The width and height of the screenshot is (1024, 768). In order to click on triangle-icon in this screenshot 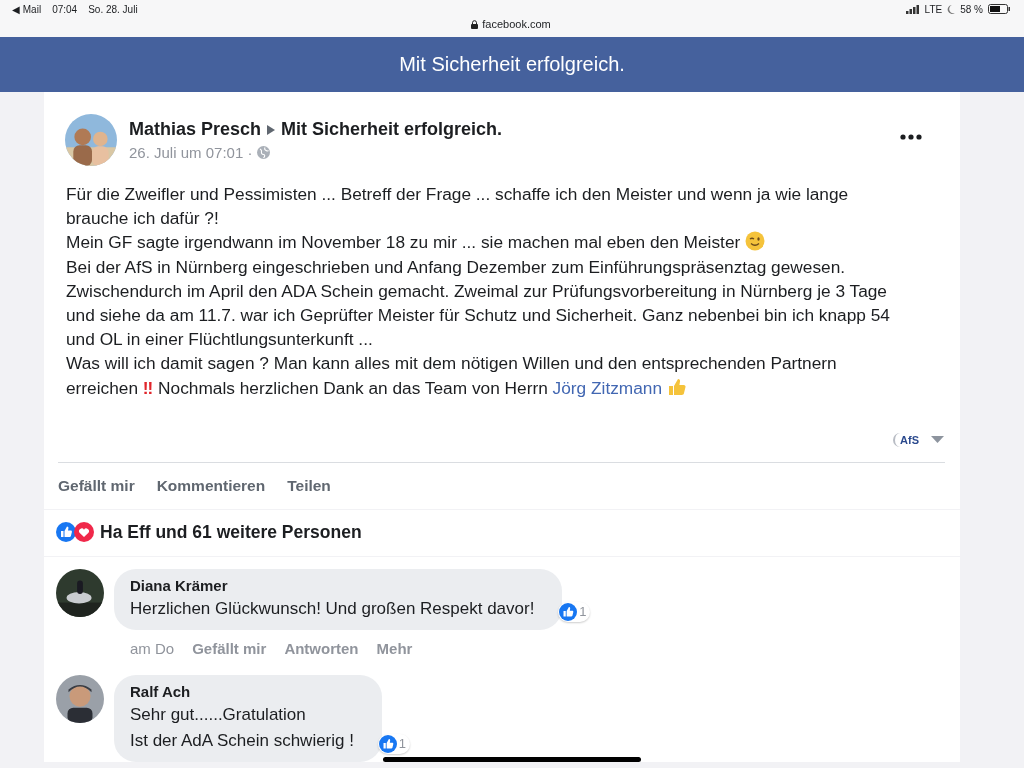, I will do `click(271, 129)`.